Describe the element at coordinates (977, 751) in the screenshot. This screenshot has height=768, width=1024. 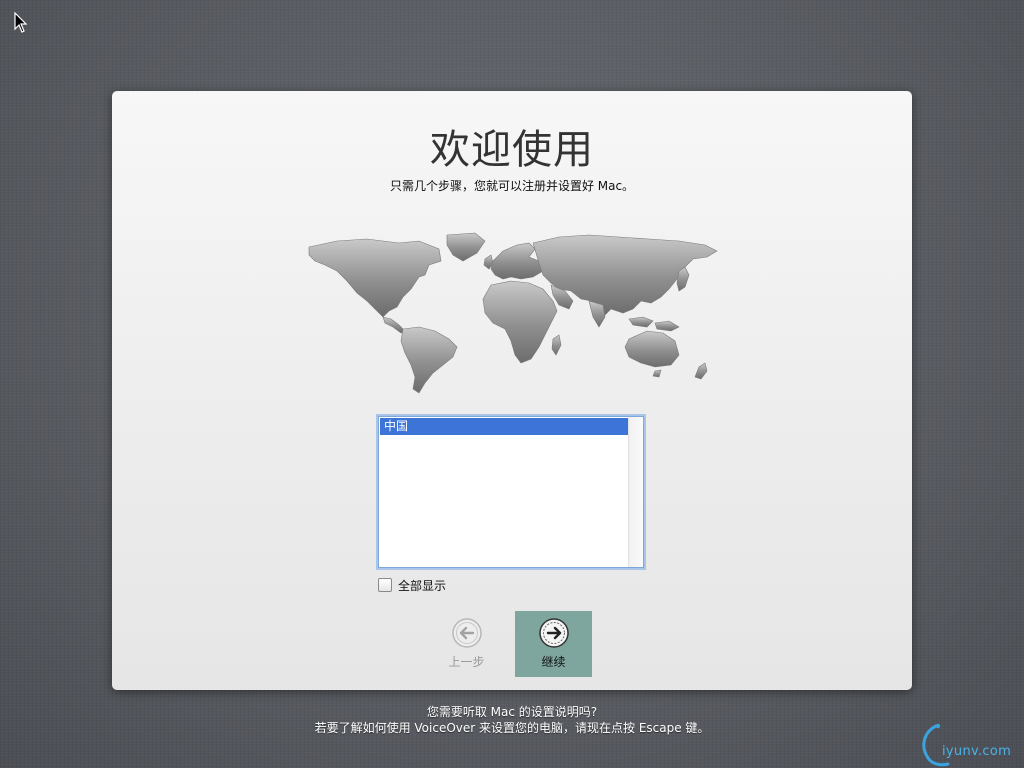
I see `watermark-text: iyunv.com` at that location.